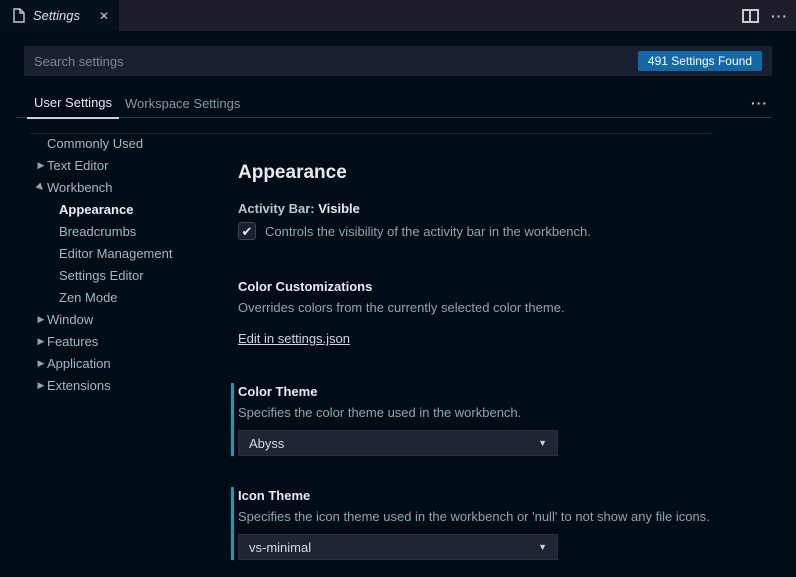  Describe the element at coordinates (336, 61) in the screenshot. I see `search-input` at that location.